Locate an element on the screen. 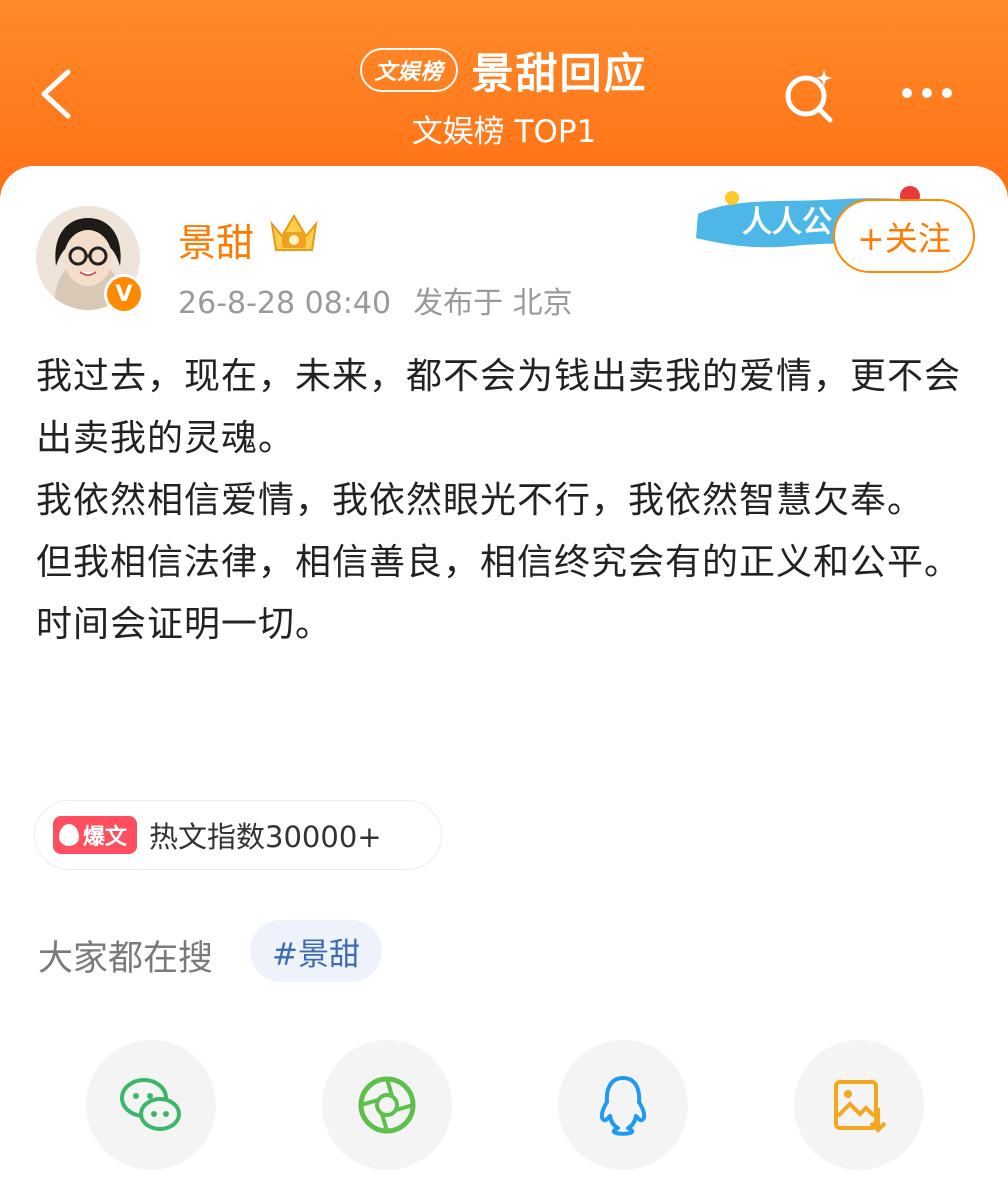 This screenshot has height=1200, width=1008. channel-badge: 文娱榜 is located at coordinates (409, 70).